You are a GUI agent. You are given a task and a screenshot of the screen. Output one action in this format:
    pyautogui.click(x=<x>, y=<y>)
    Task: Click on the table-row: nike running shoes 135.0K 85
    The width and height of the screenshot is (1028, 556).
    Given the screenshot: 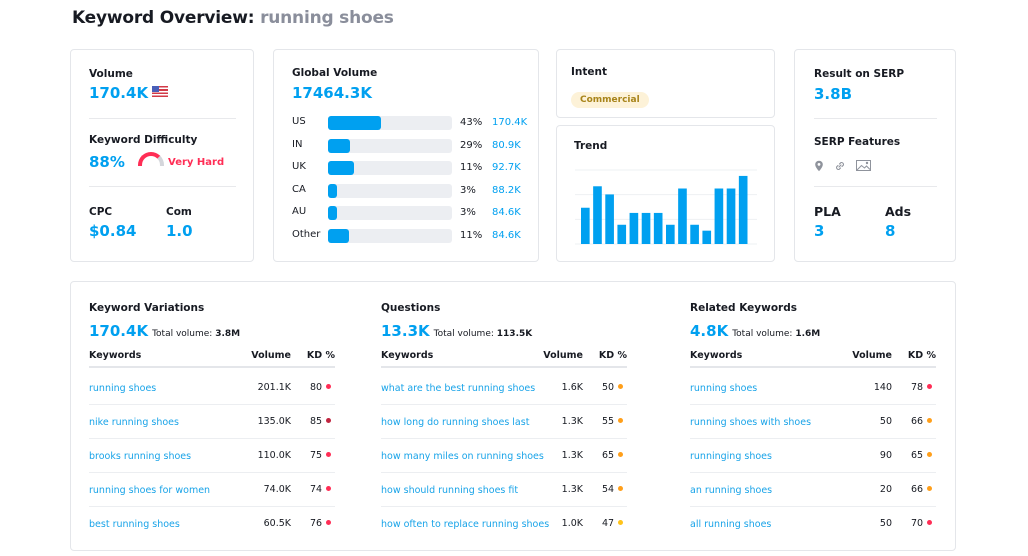 What is the action you would take?
    pyautogui.click(x=212, y=422)
    